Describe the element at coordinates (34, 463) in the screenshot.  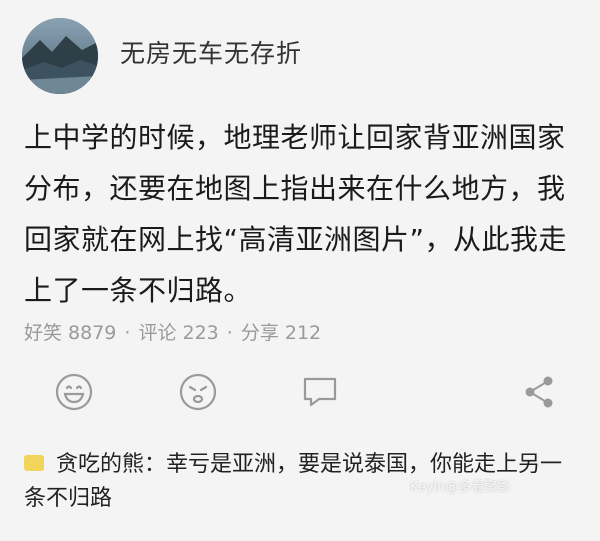
I see `comment-marker-icon` at that location.